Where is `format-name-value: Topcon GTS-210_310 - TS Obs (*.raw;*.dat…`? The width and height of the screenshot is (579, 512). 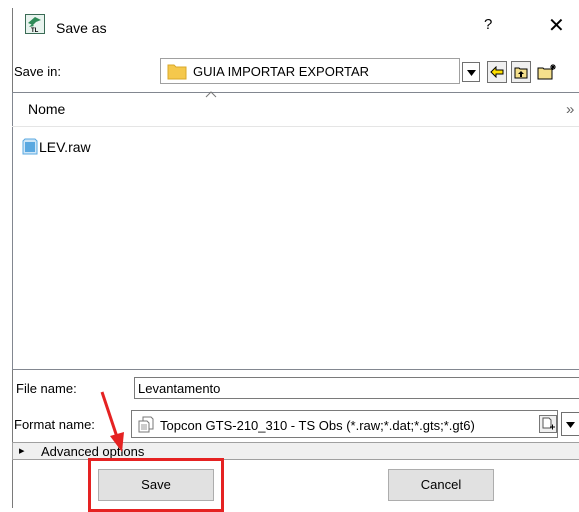 format-name-value: Topcon GTS-210_310 - TS Obs (*.raw;*.dat… is located at coordinates (317, 425).